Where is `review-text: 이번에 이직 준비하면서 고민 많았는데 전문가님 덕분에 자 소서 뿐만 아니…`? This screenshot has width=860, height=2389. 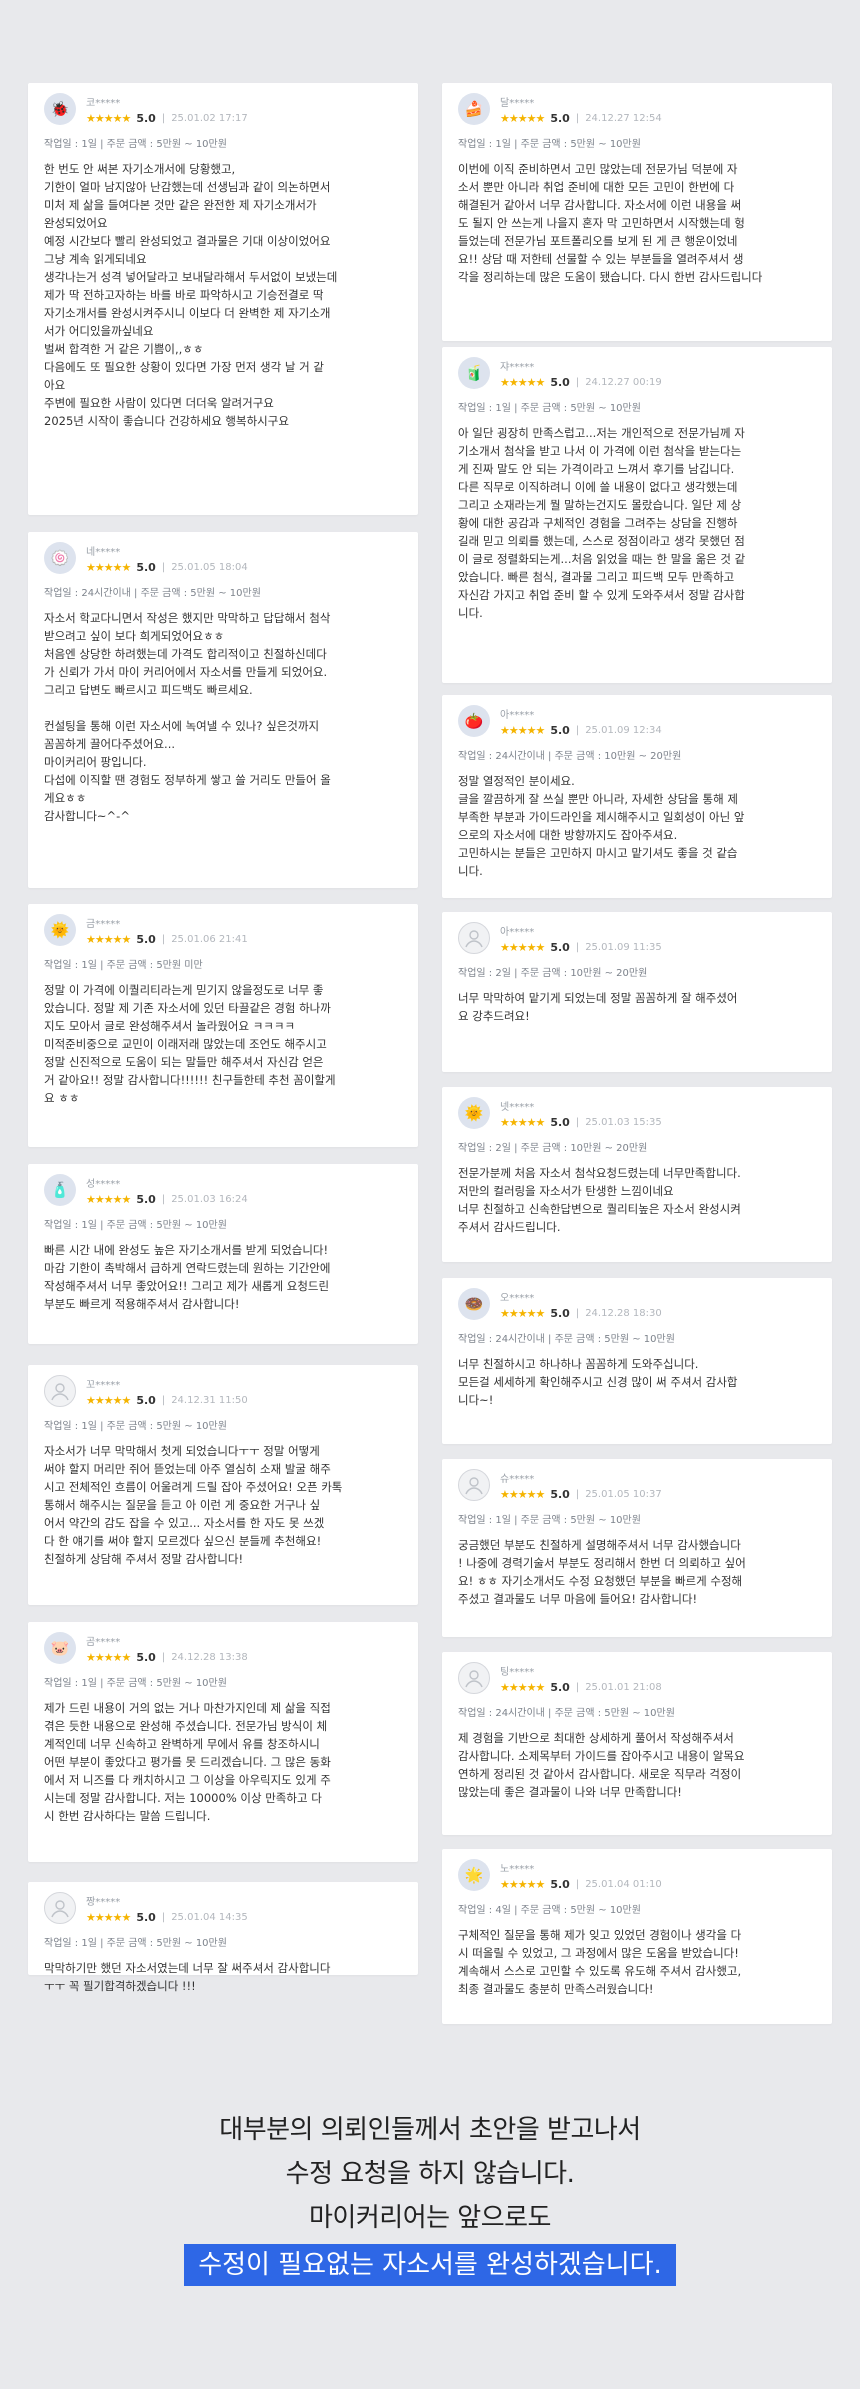
review-text: 이번에 이직 준비하면서 고민 많았는데 전문가님 덕분에 자 소서 뿐만 아니… is located at coordinates (610, 223).